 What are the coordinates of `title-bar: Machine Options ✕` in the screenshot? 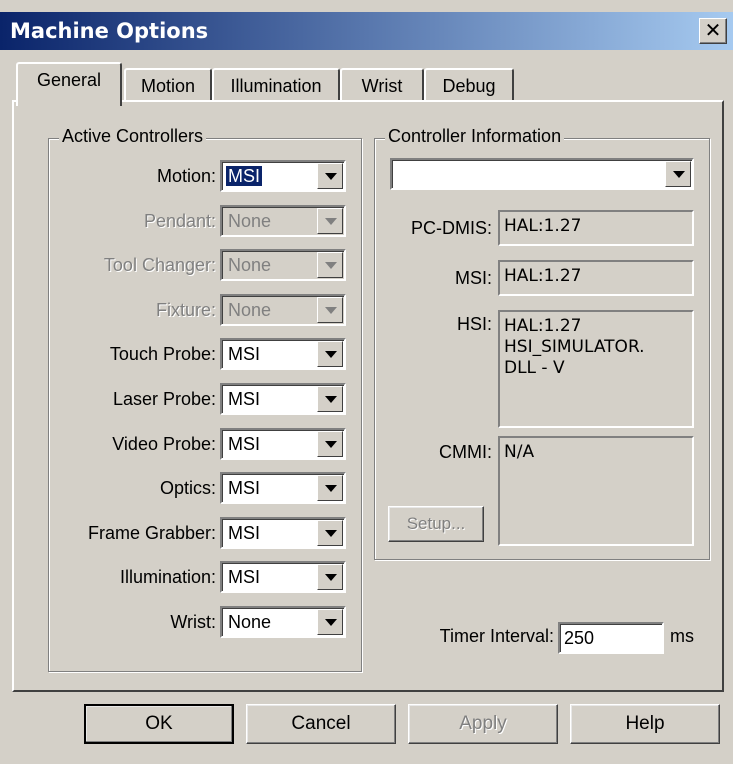 It's located at (366, 31).